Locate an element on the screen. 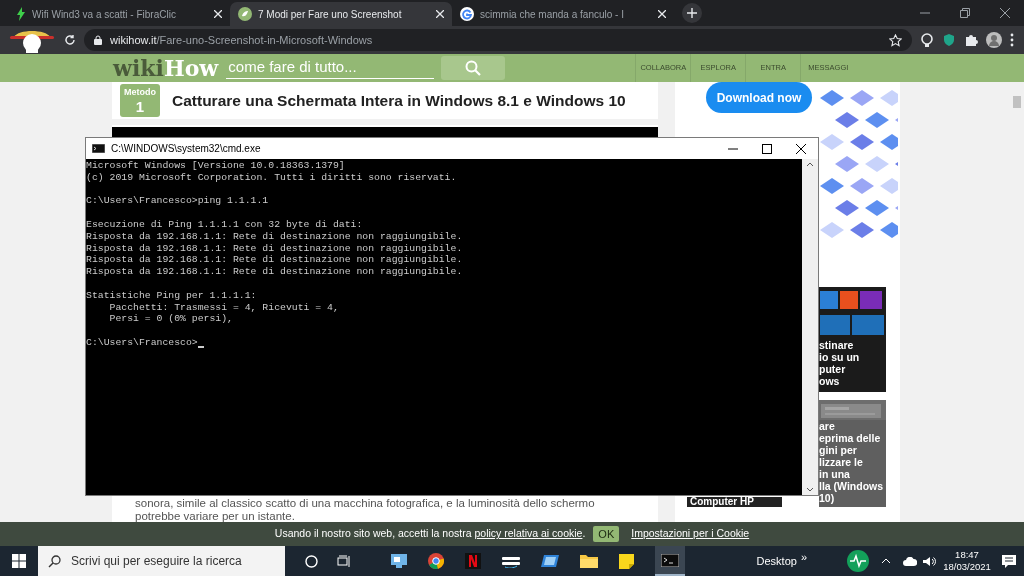  folder-icon is located at coordinates (589, 561).